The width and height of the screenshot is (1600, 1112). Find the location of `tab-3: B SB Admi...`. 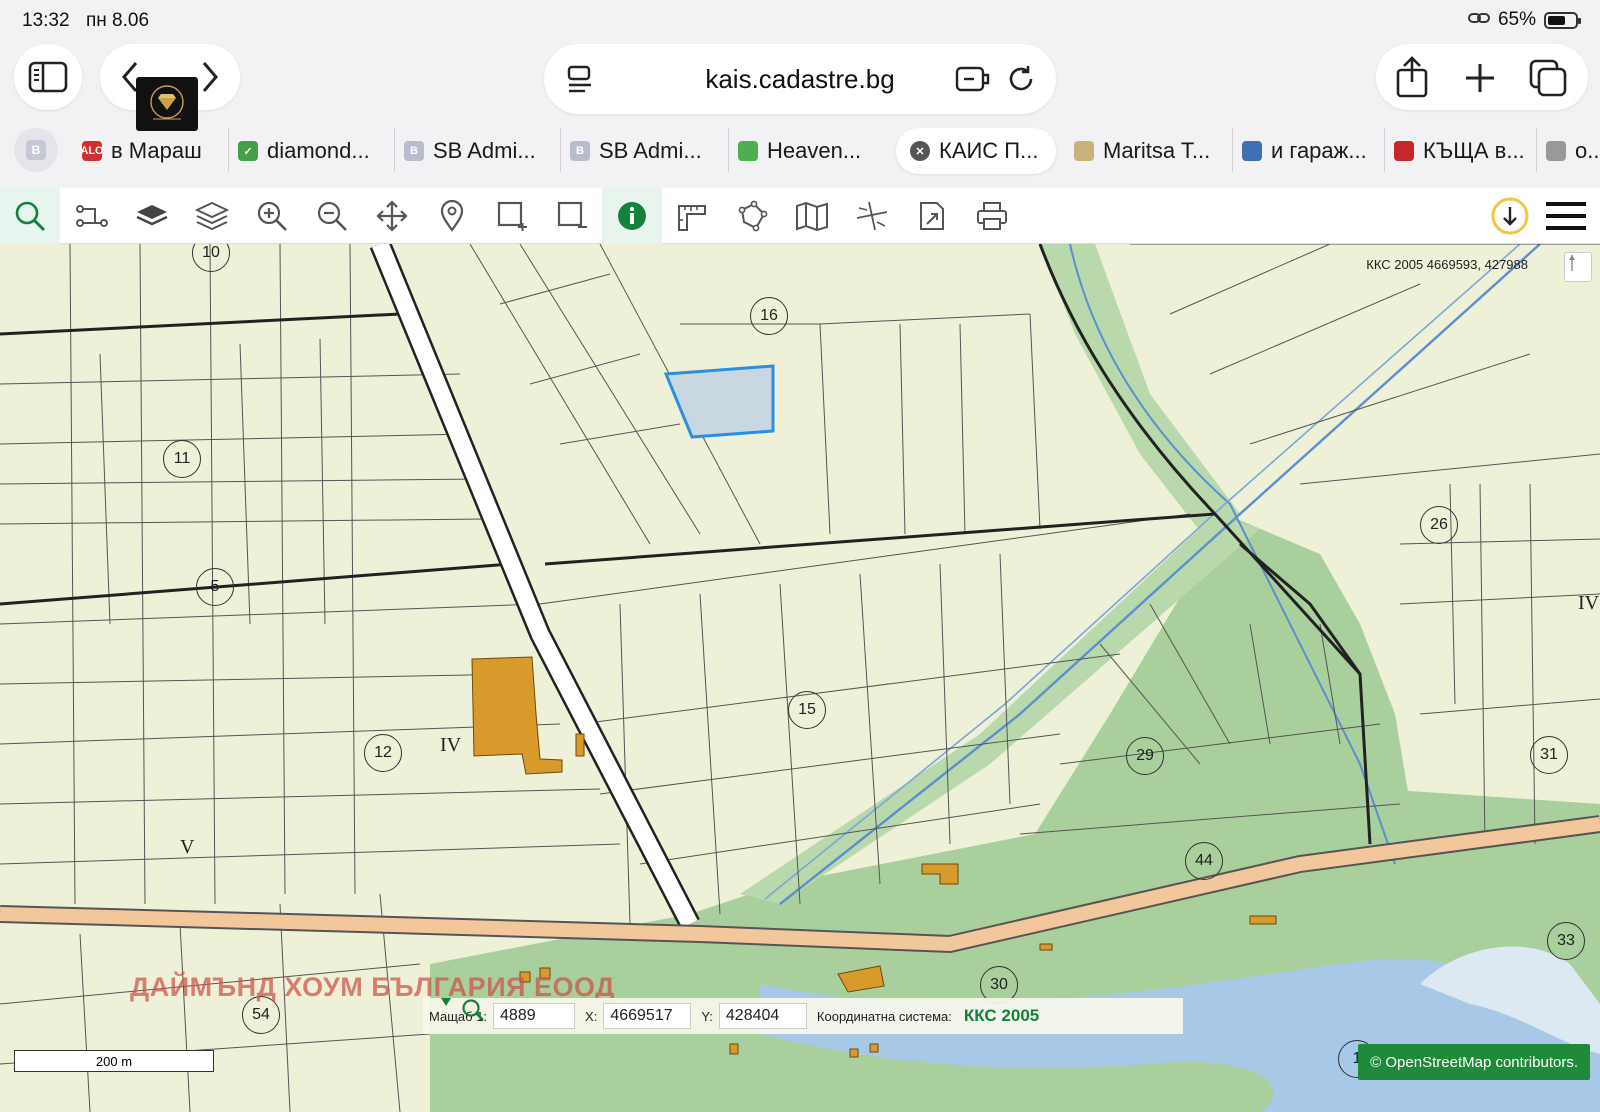

tab-3: B SB Admi... is located at coordinates (484, 151).